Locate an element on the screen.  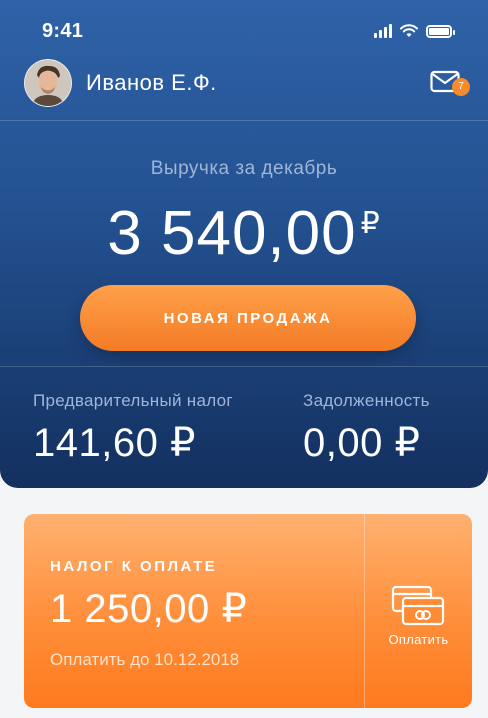
debt-value: 0,00 ₽ is located at coordinates (362, 443).